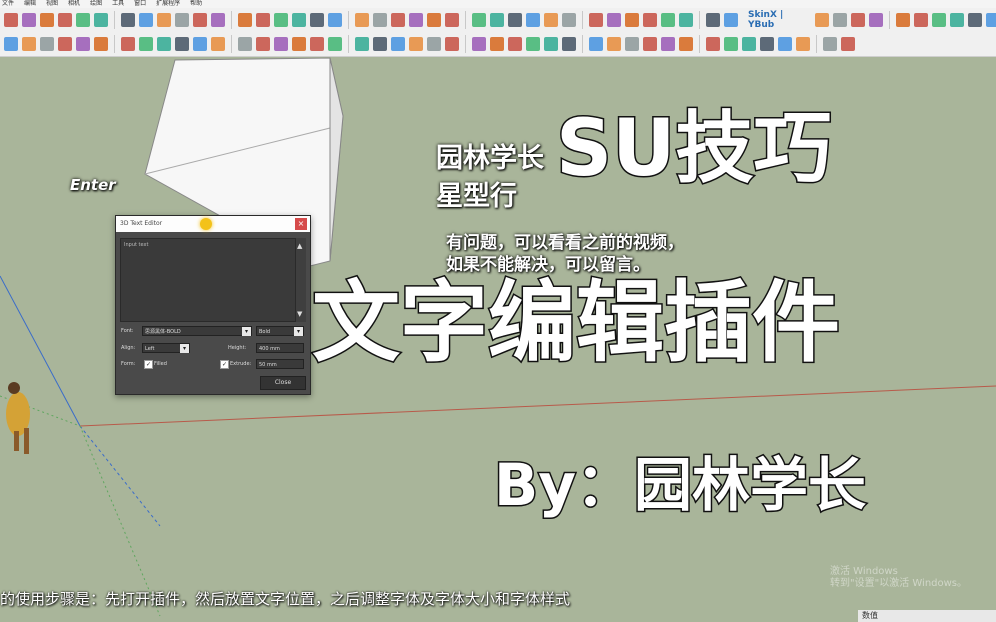 This screenshot has height=622, width=996. I want to click on filled-checkbox: ✓, so click(148, 364).